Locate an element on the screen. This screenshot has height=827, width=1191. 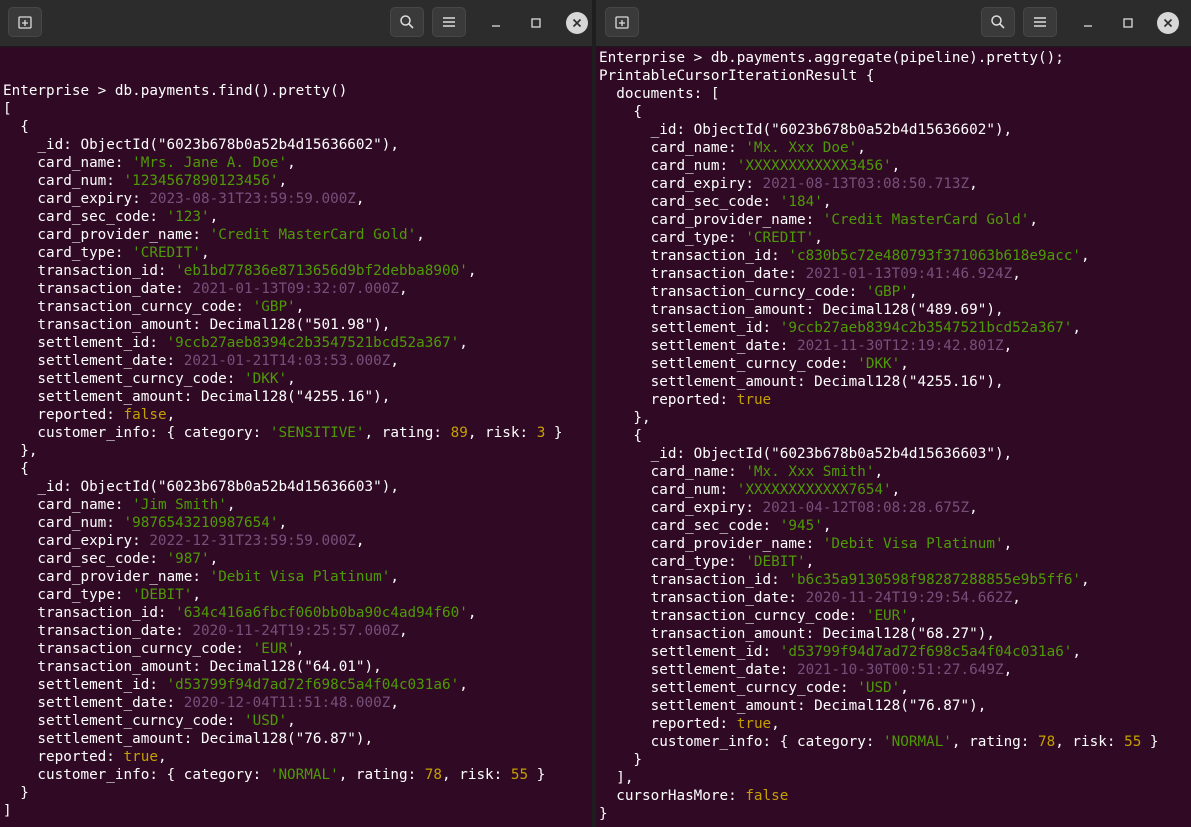
terminal-text: 'Jim Smith' is located at coordinates (179, 505).